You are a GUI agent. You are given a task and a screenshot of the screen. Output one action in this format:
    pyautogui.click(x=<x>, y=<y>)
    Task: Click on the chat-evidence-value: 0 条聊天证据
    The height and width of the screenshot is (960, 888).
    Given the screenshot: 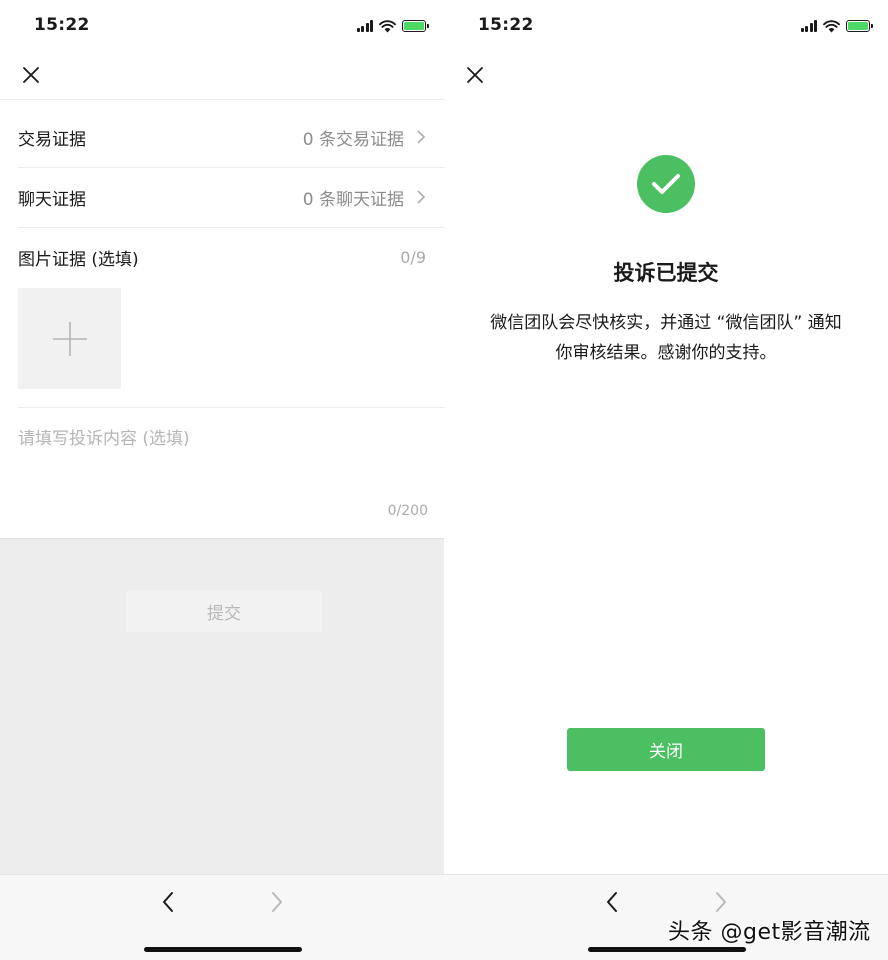 What is the action you would take?
    pyautogui.click(x=364, y=197)
    